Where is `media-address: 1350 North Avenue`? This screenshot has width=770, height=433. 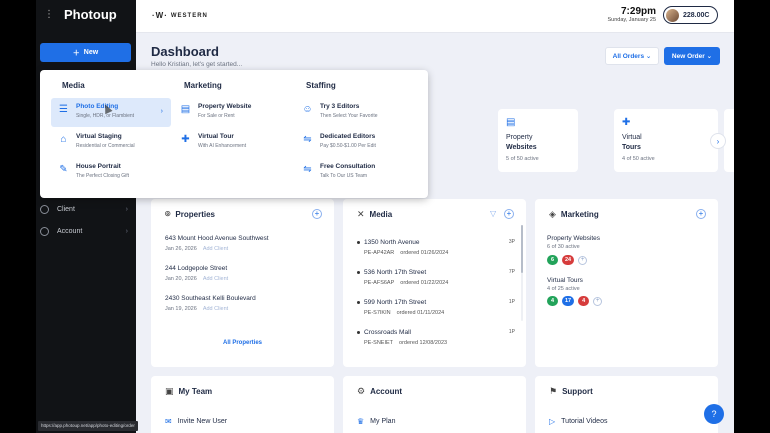 media-address: 1350 North Avenue is located at coordinates (392, 242).